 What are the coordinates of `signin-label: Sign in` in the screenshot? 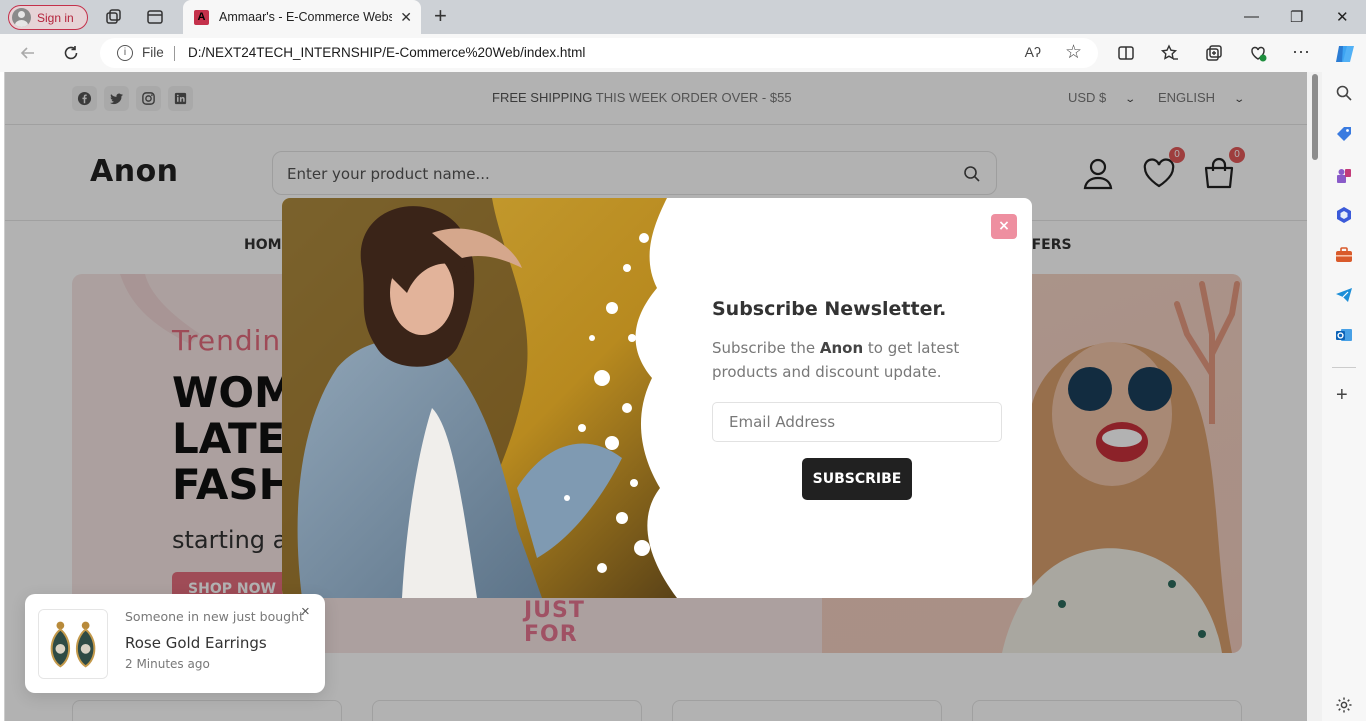 It's located at (55, 17).